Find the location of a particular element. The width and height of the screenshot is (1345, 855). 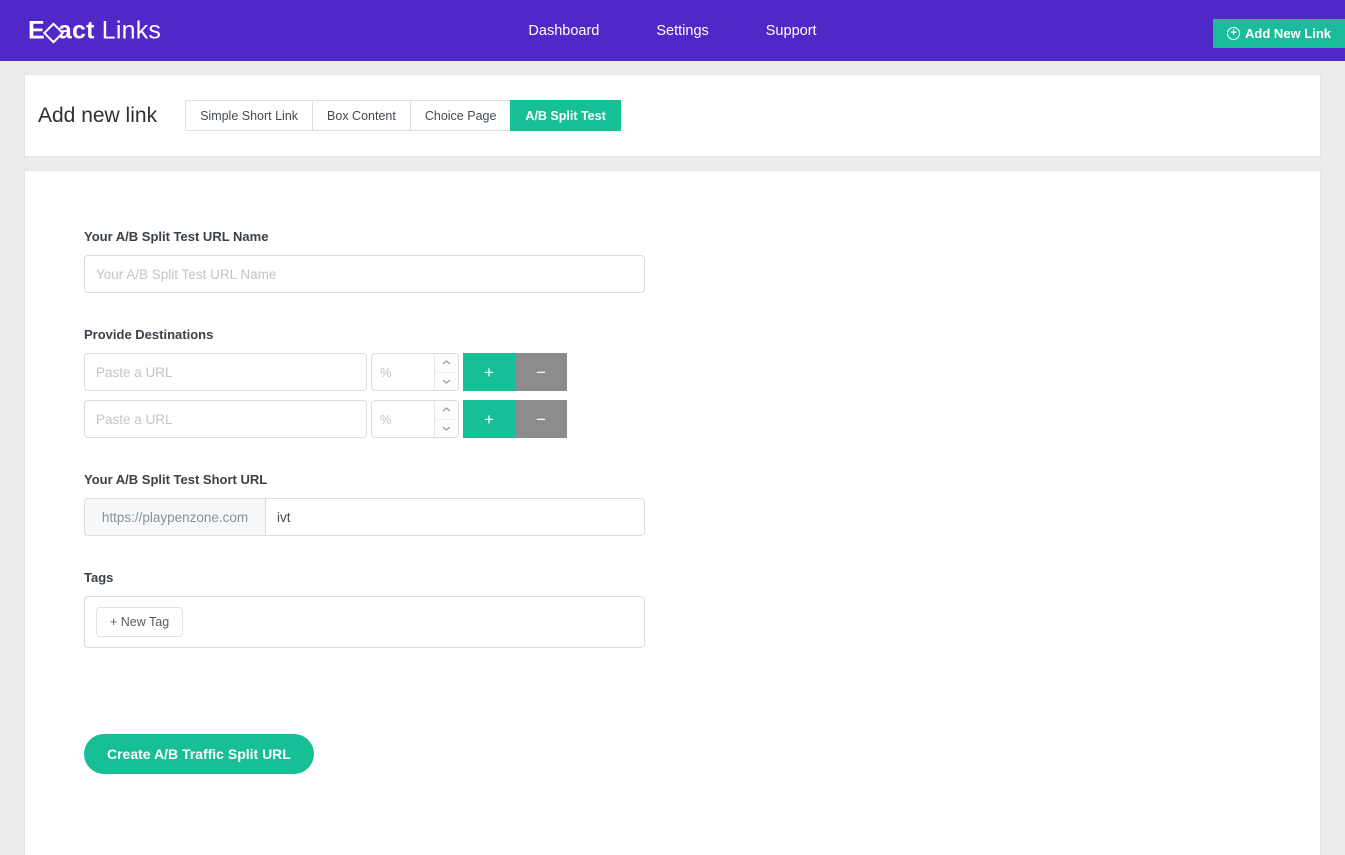

create-ab-traffic-split-url-button: Create A/B Traffic Split URL is located at coordinates (199, 754).